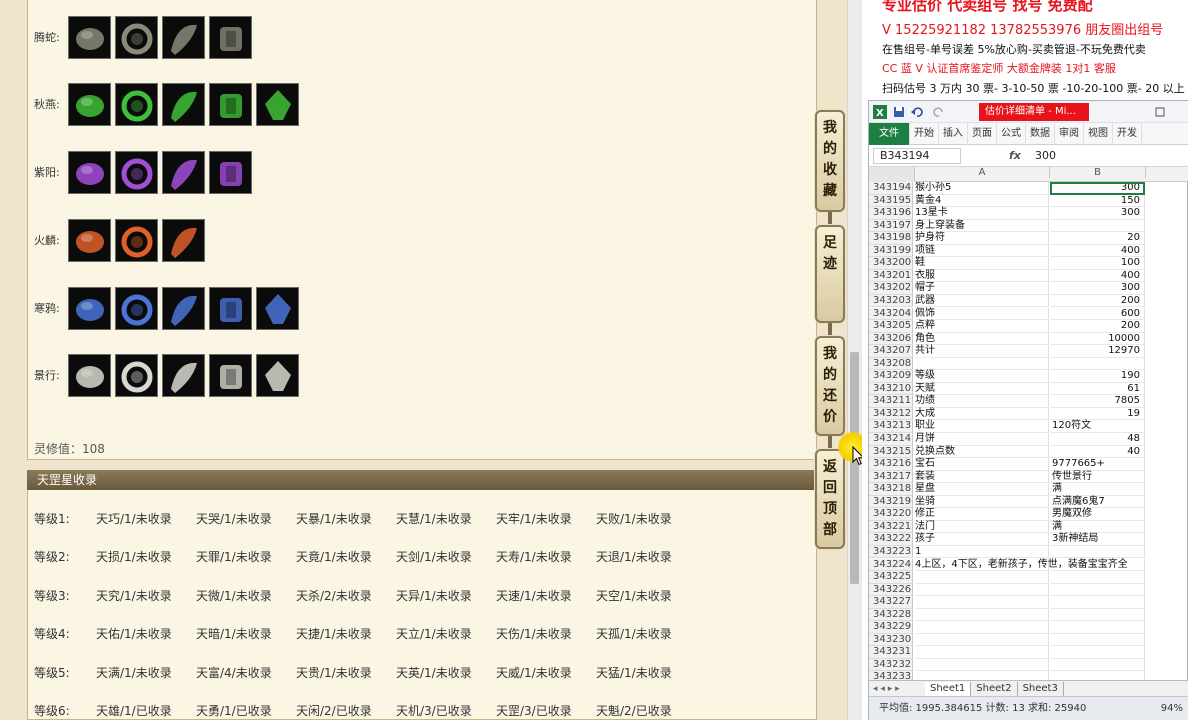 Image resolution: width=1188 pixels, height=721 pixels. I want to click on star-entry: 天贵/1/未收录, so click(346, 672).